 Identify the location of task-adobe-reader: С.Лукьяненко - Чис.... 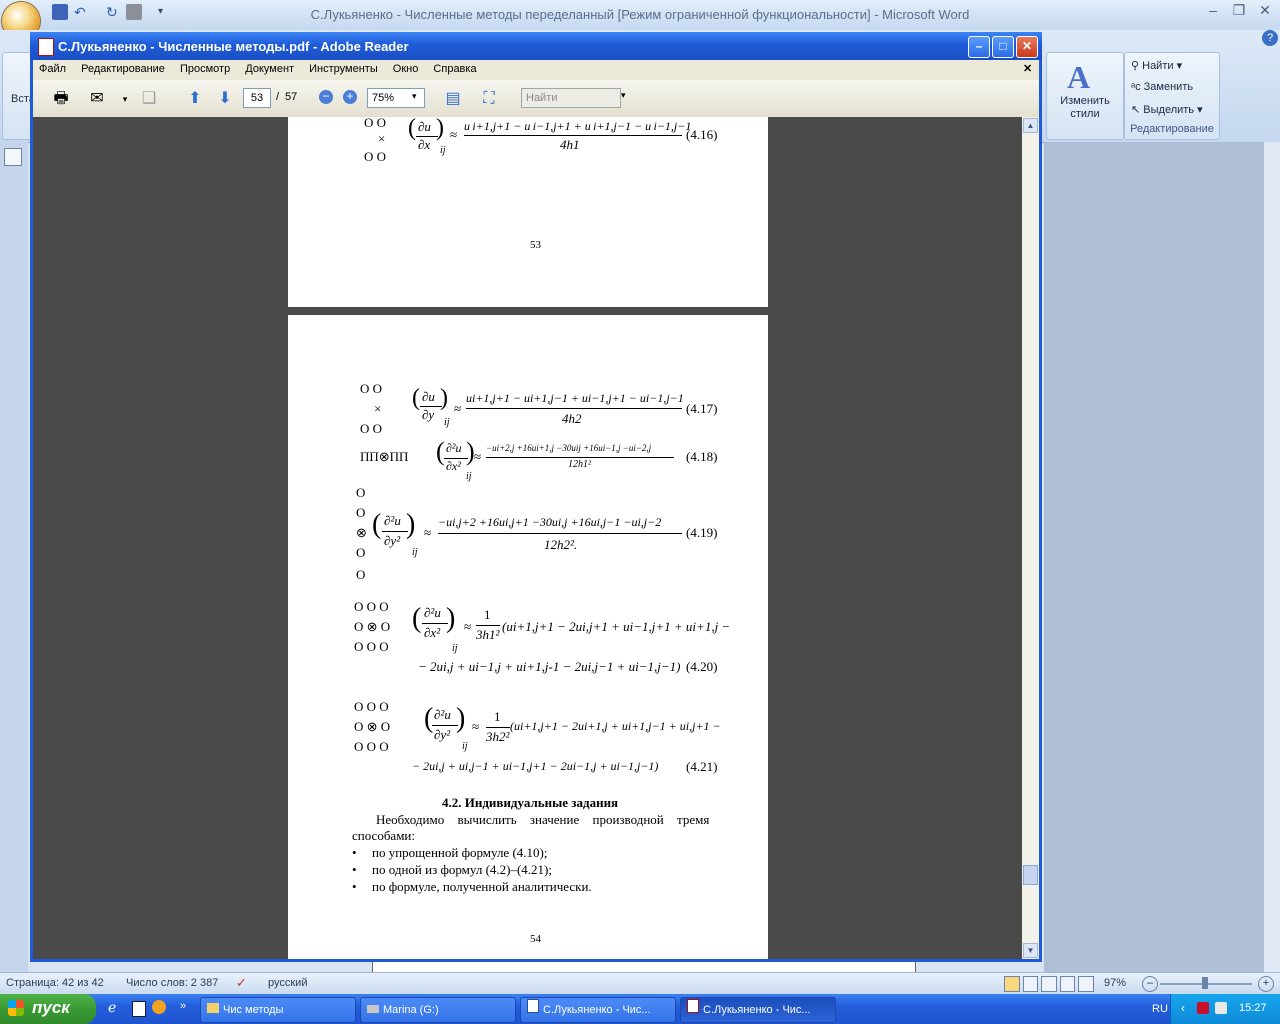
(758, 1010).